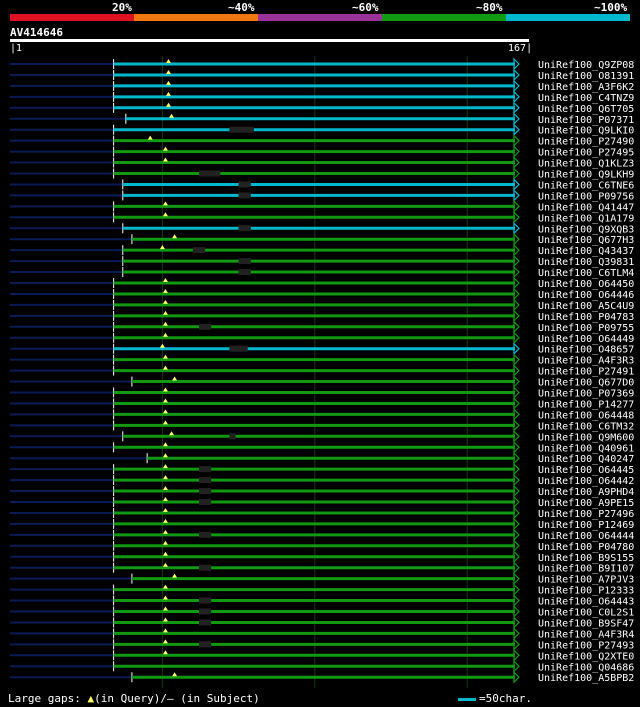  Describe the element at coordinates (586, 229) in the screenshot. I see `hit-label: UniRef100_Q9XQB3` at that location.